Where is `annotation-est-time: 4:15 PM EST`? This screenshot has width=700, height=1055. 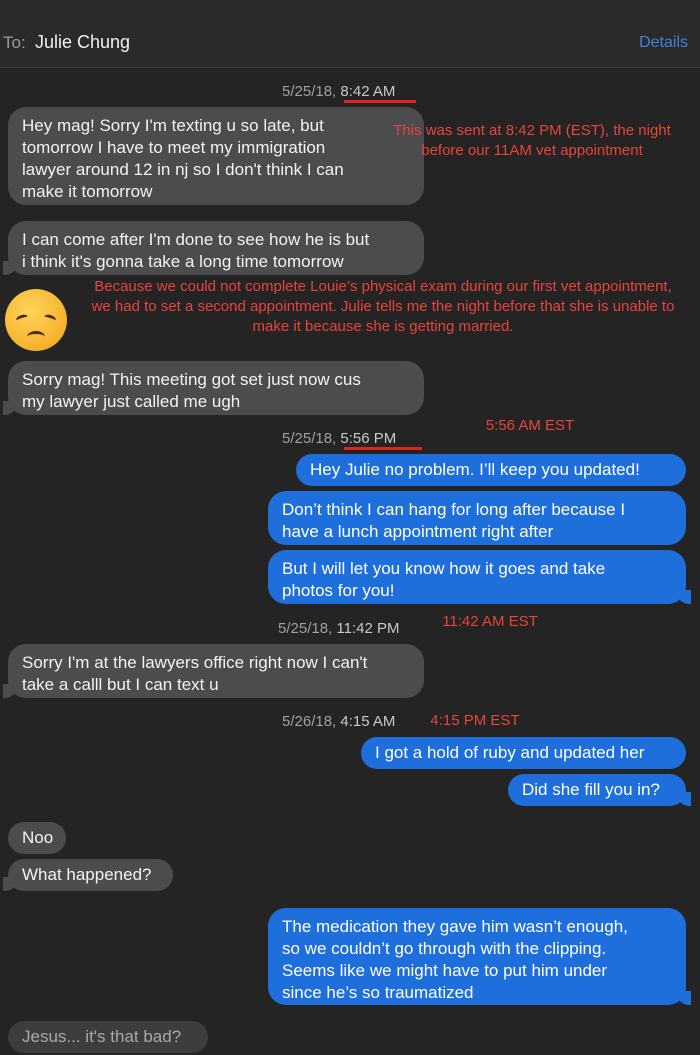
annotation-est-time: 4:15 PM EST is located at coordinates (475, 720).